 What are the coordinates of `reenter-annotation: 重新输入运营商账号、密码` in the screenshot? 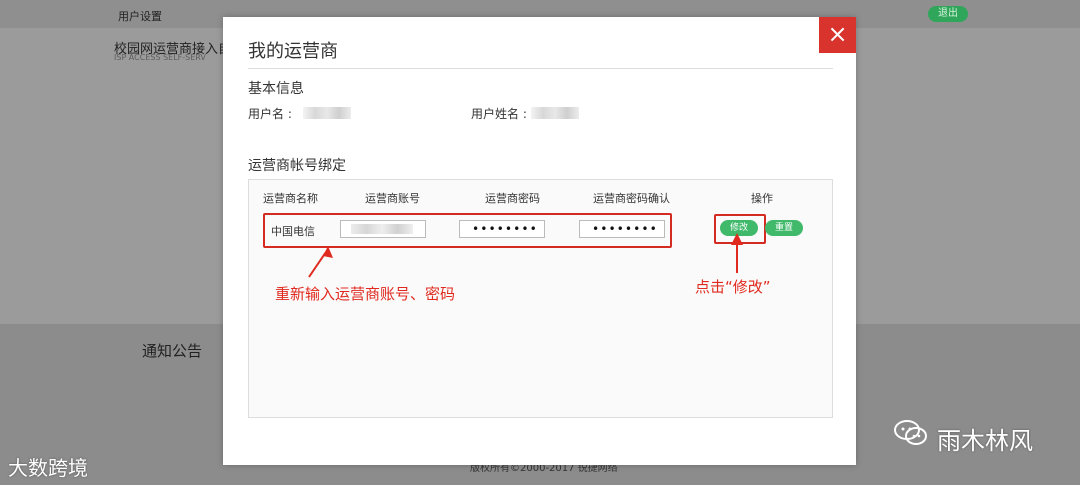 It's located at (365, 294).